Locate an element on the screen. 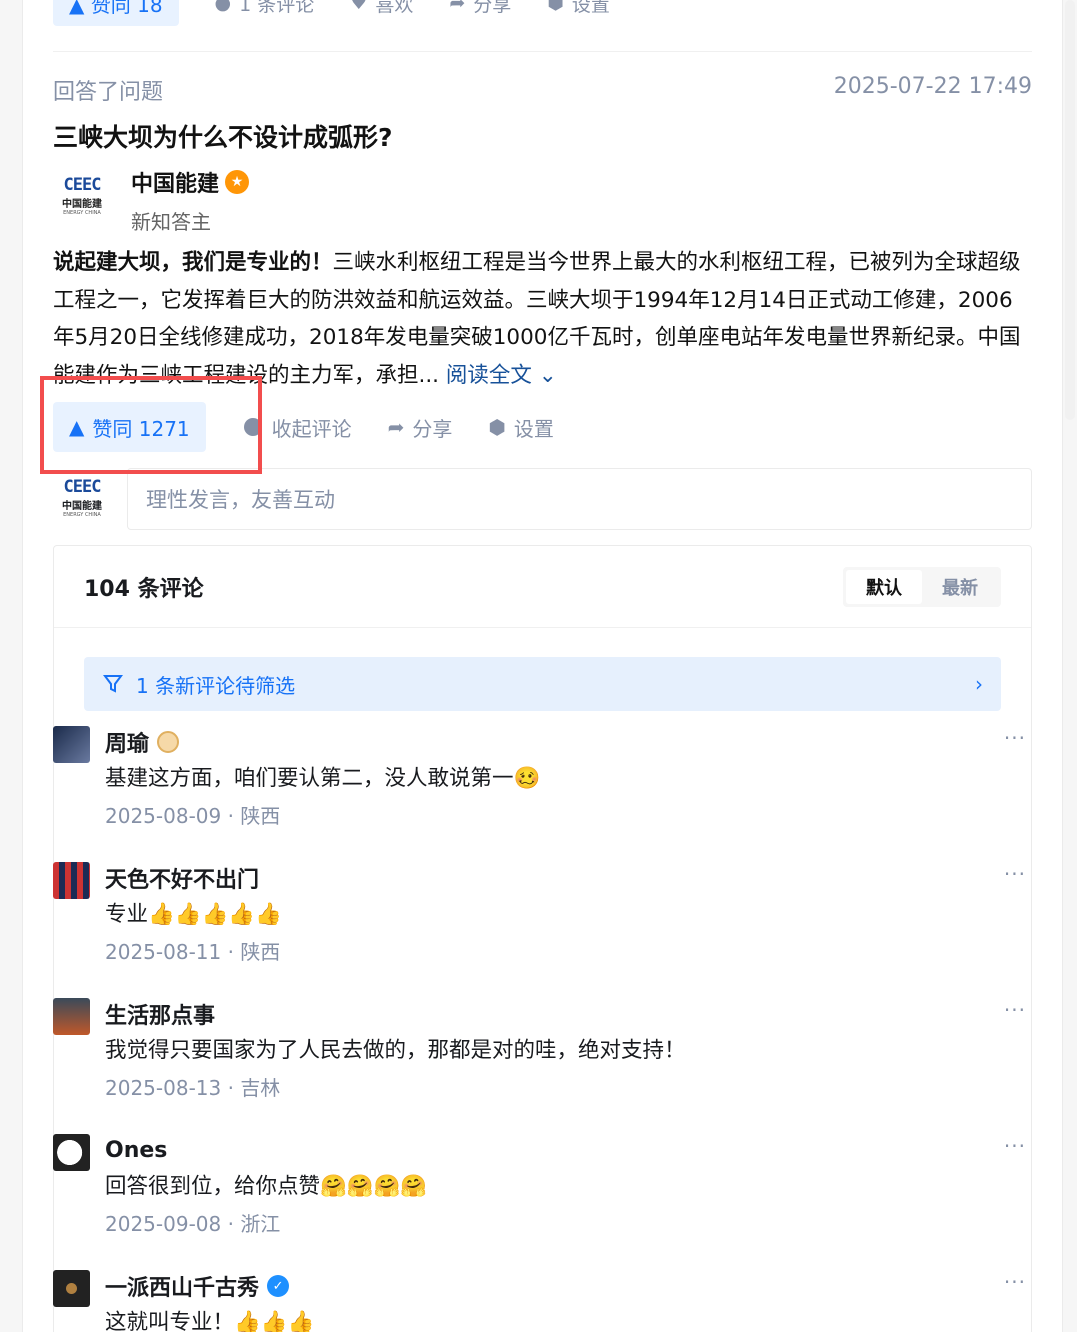 The image size is (1077, 1332). comment-author: 生活那点事 is located at coordinates (568, 1014).